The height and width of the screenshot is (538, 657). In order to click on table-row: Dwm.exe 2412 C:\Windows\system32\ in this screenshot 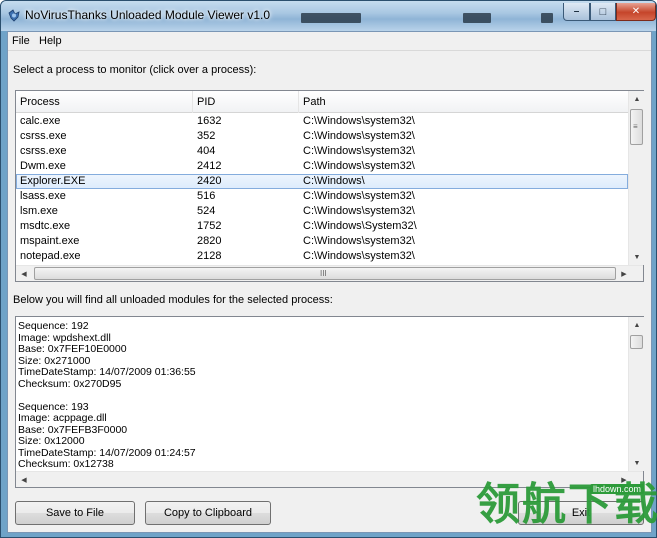, I will do `click(322, 166)`.